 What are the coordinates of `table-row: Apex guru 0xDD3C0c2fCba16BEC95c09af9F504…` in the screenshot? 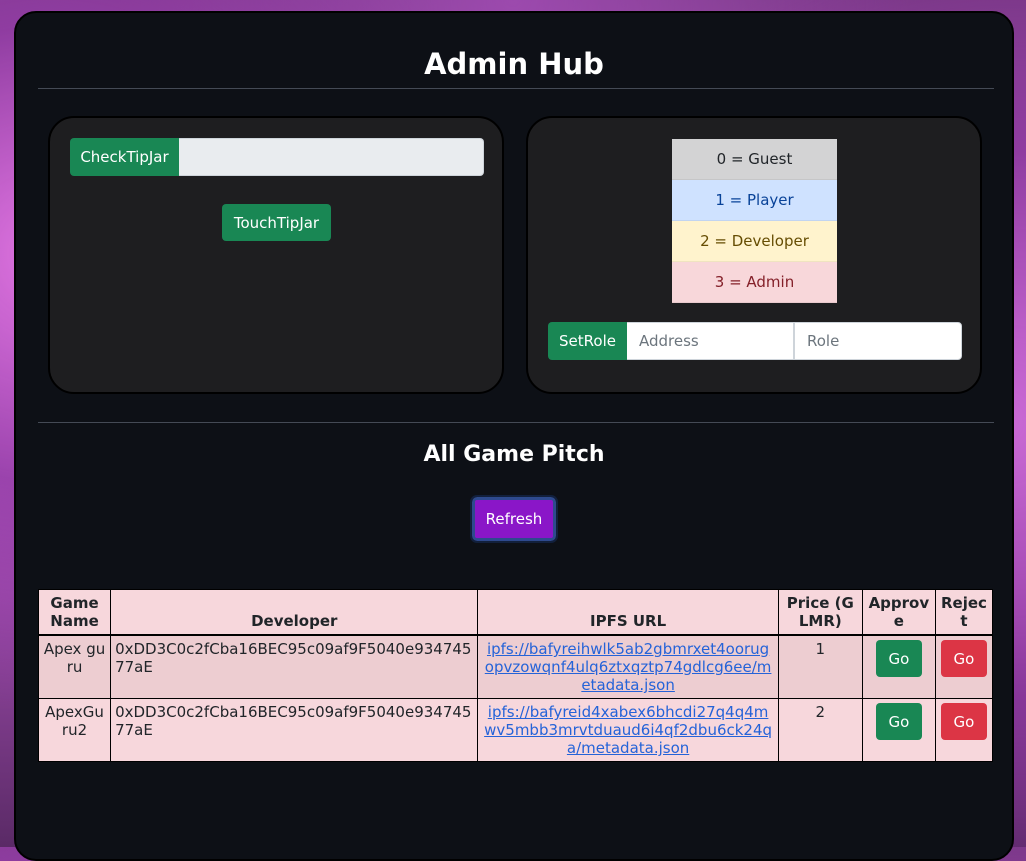 It's located at (515, 666).